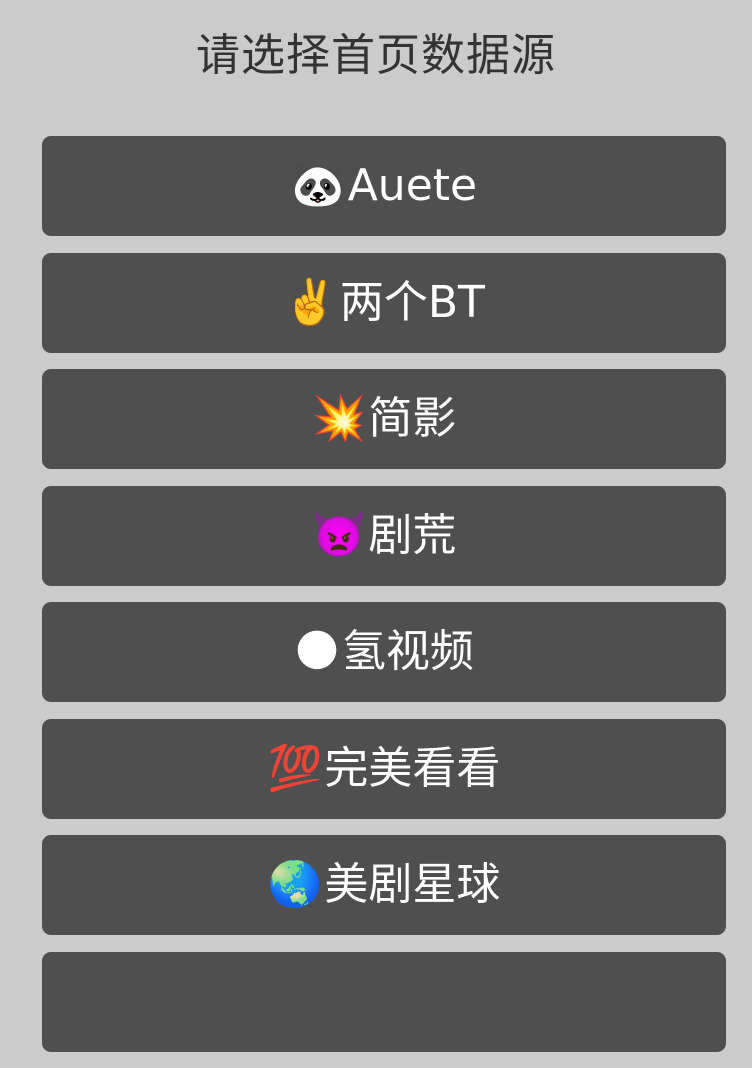  I want to click on source-item-meiju-xingqiu: 🌏 美剧星球, so click(384, 885).